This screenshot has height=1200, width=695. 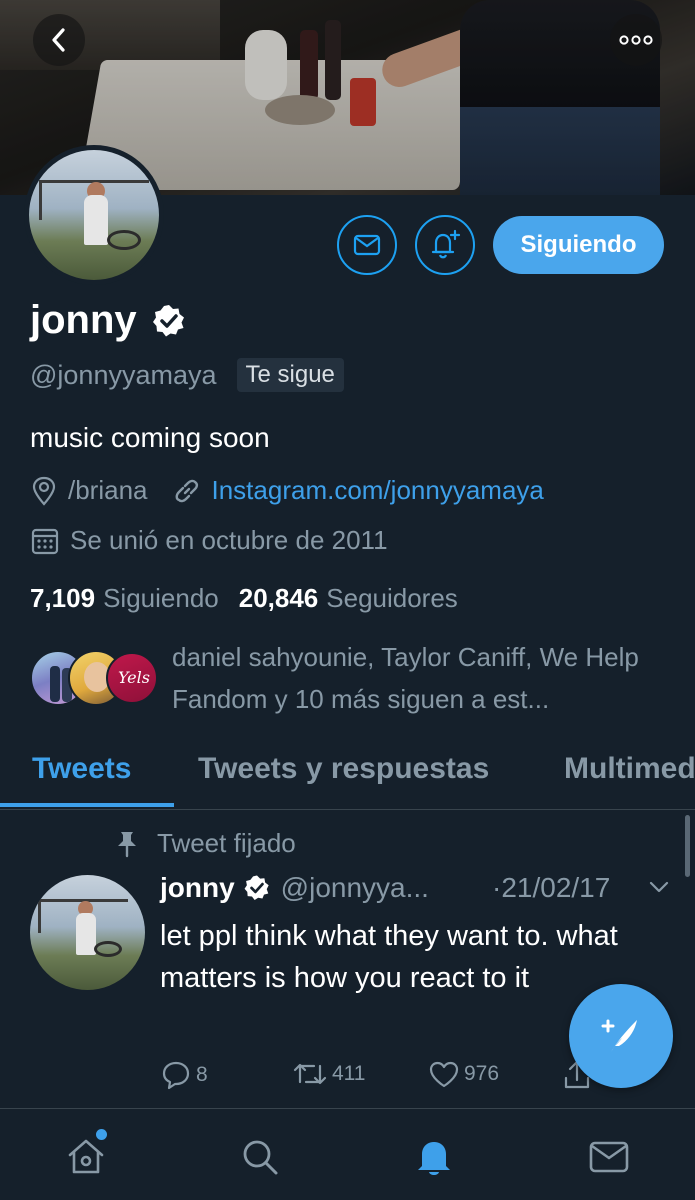 I want to click on bell-plus-icon, so click(x=446, y=244).